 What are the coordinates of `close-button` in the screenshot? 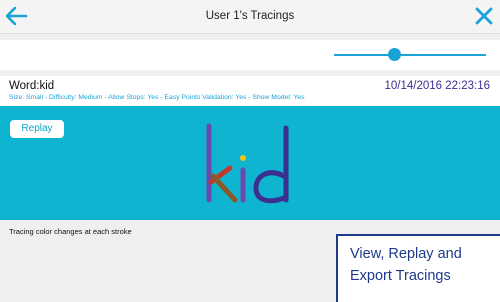 It's located at (484, 16).